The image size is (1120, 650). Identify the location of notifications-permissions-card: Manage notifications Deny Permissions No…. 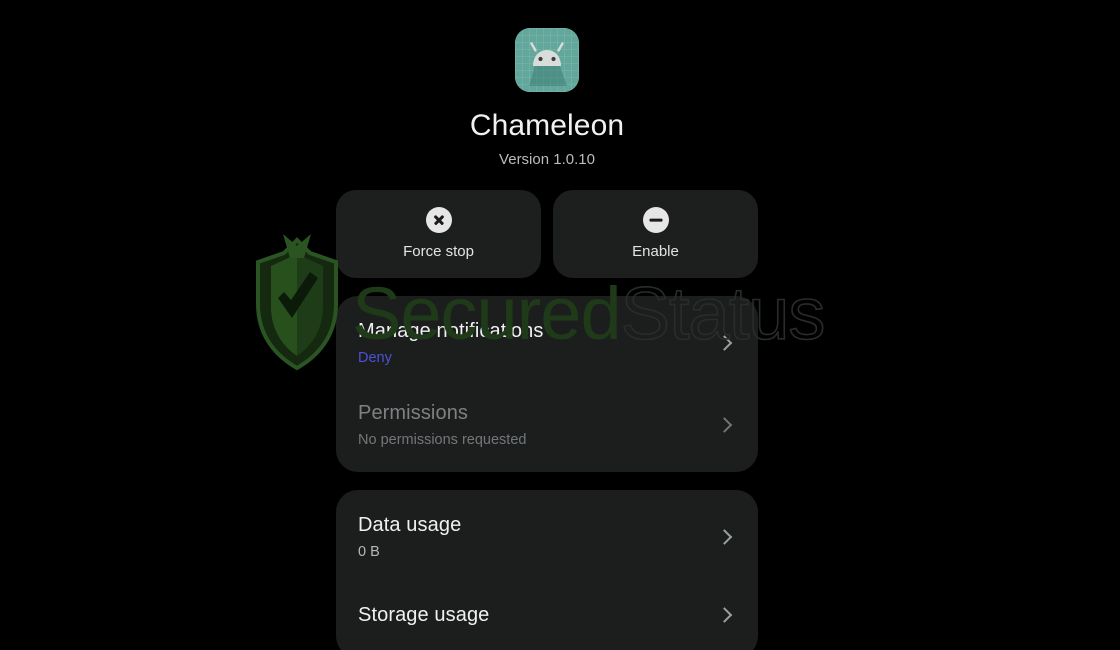
(547, 384).